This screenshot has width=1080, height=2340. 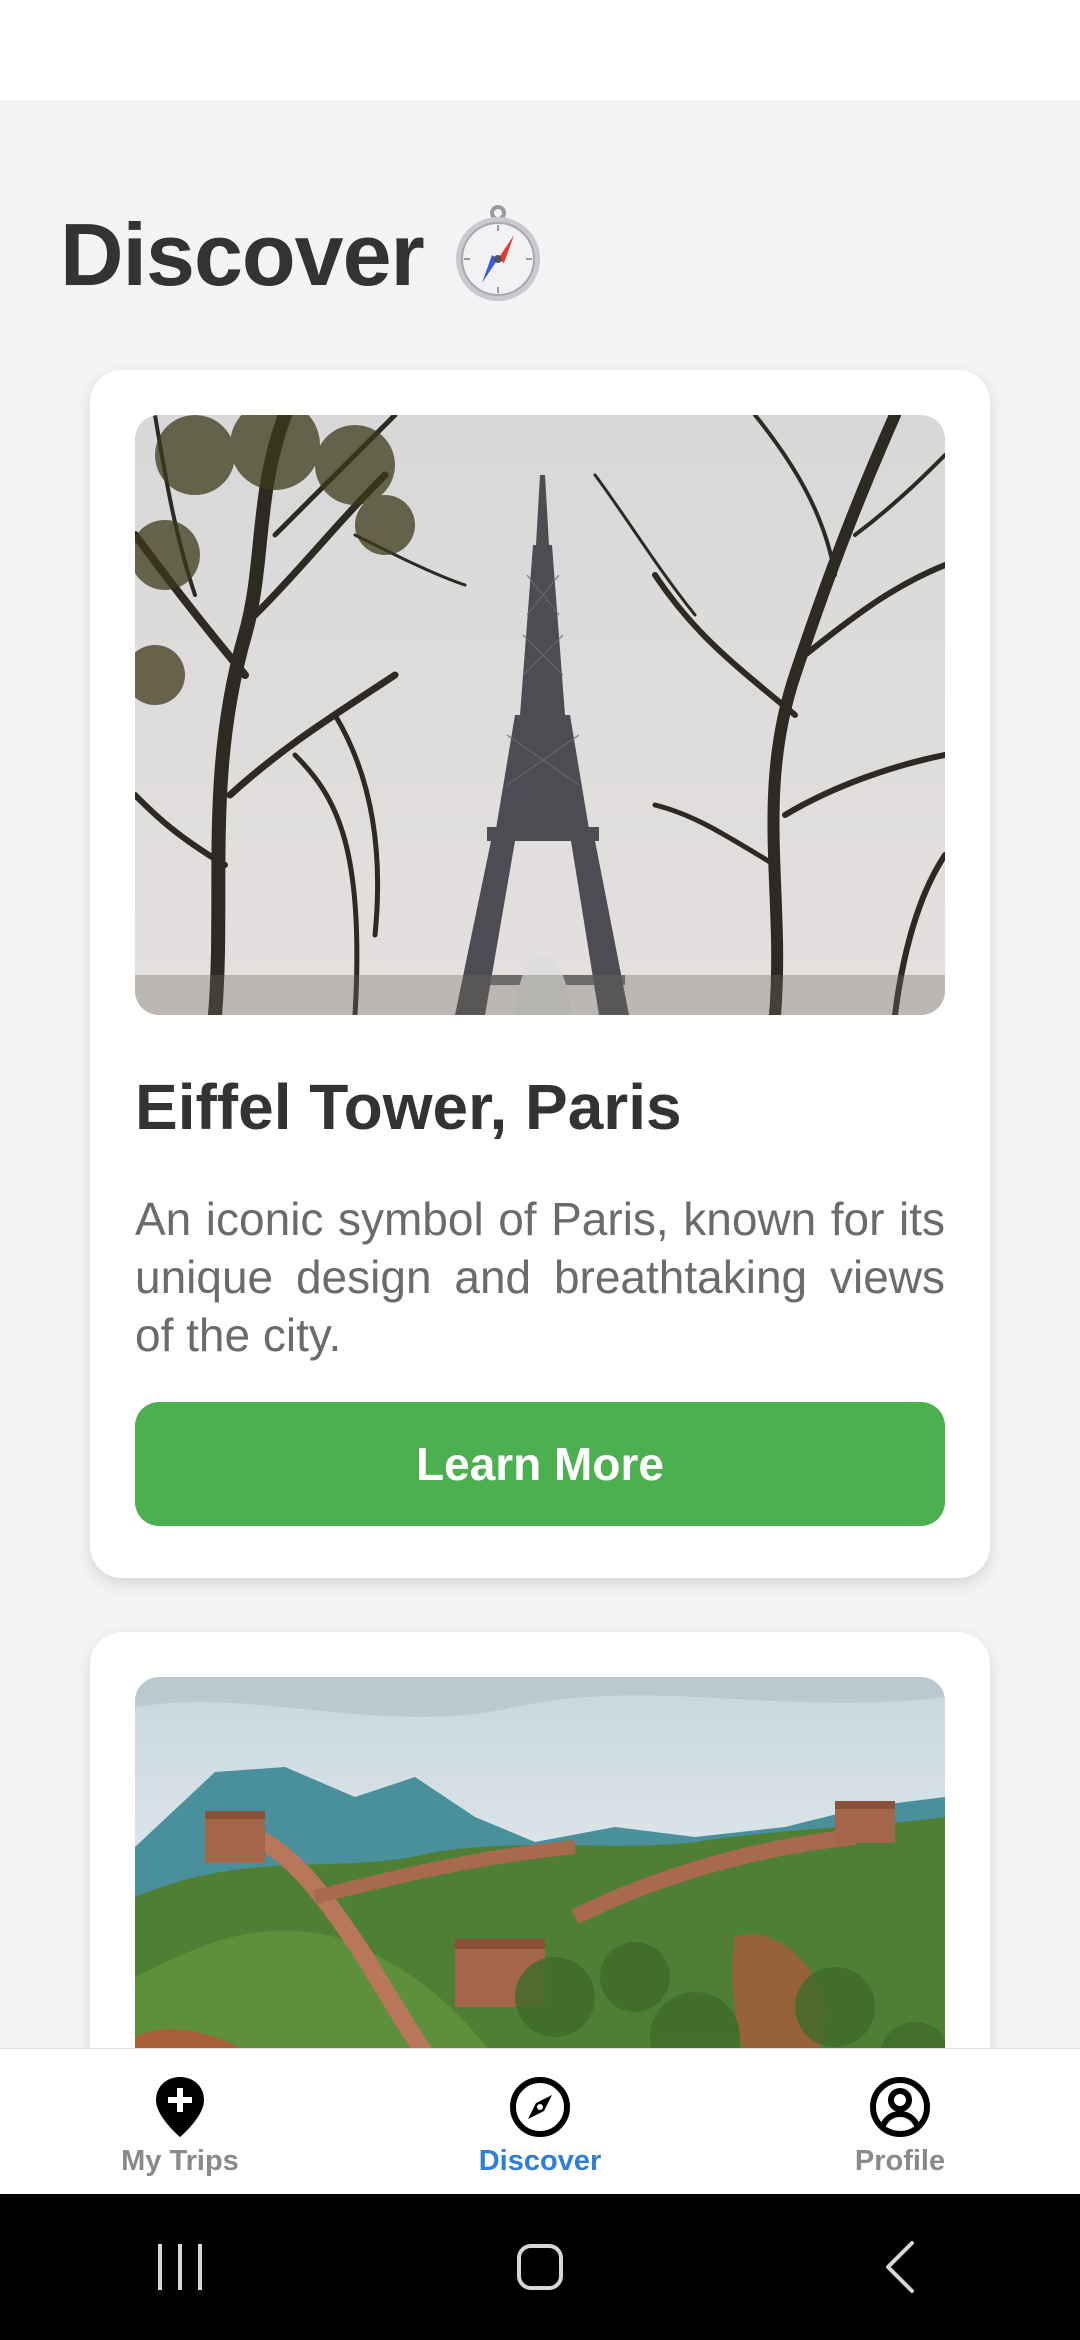 I want to click on nav-label: Profile, so click(x=900, y=2161).